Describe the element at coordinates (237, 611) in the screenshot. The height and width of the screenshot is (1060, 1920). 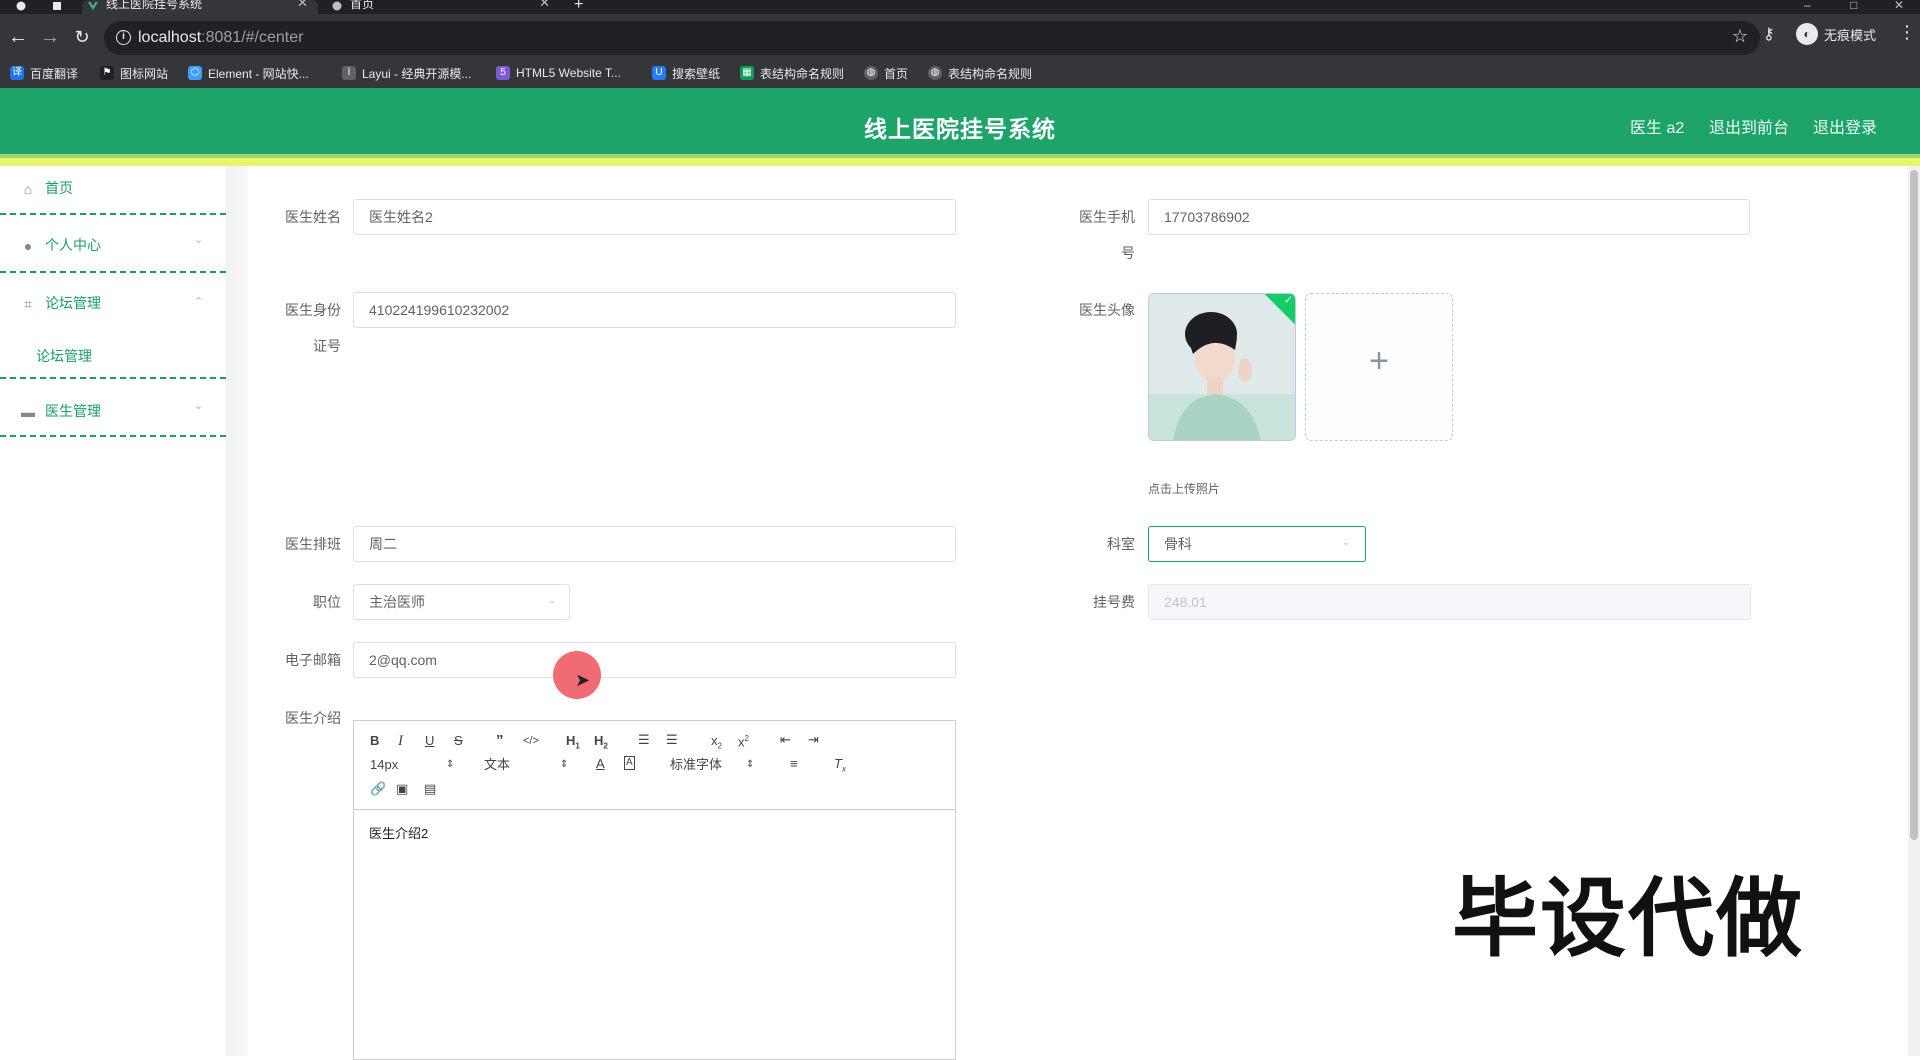
I see `sidebar-edge` at that location.